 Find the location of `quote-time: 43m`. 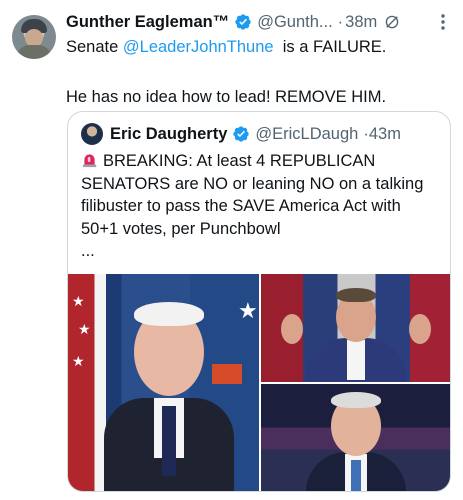

quote-time: 43m is located at coordinates (385, 134).